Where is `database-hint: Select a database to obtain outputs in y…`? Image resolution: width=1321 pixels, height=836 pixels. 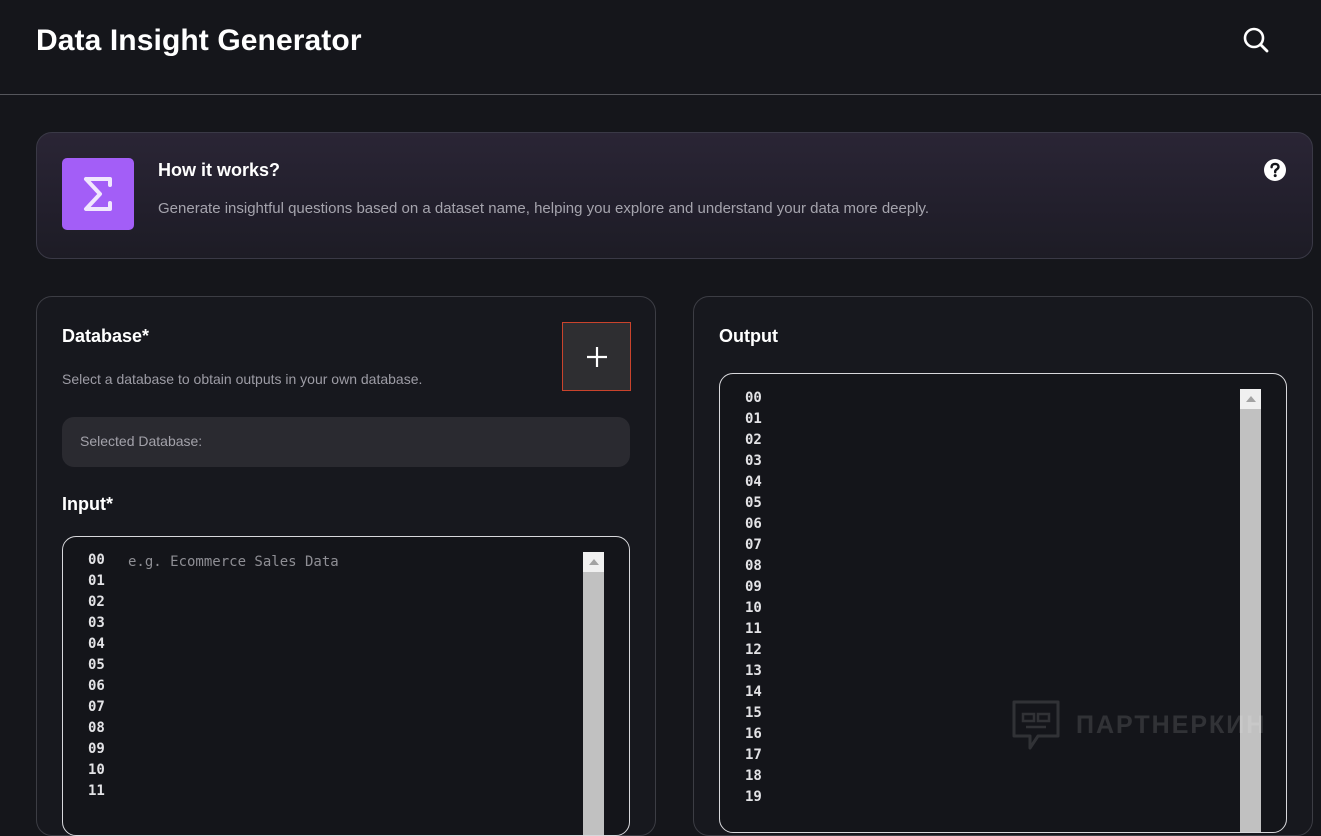 database-hint: Select a database to obtain outputs in y… is located at coordinates (242, 379).